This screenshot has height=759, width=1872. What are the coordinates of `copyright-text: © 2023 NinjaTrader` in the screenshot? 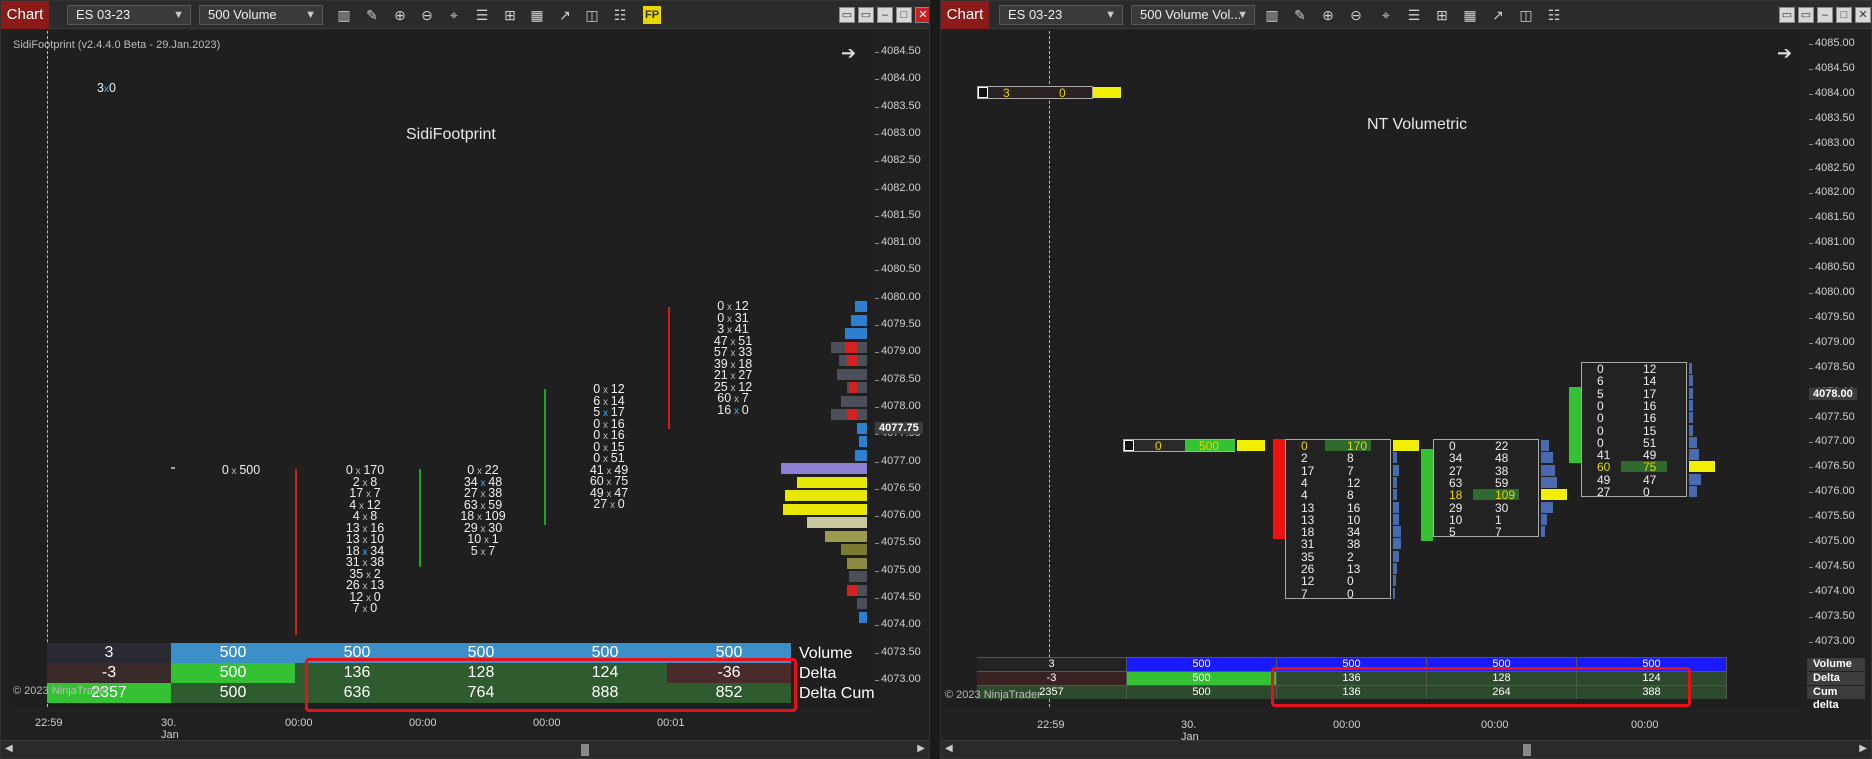 It's located at (61, 691).